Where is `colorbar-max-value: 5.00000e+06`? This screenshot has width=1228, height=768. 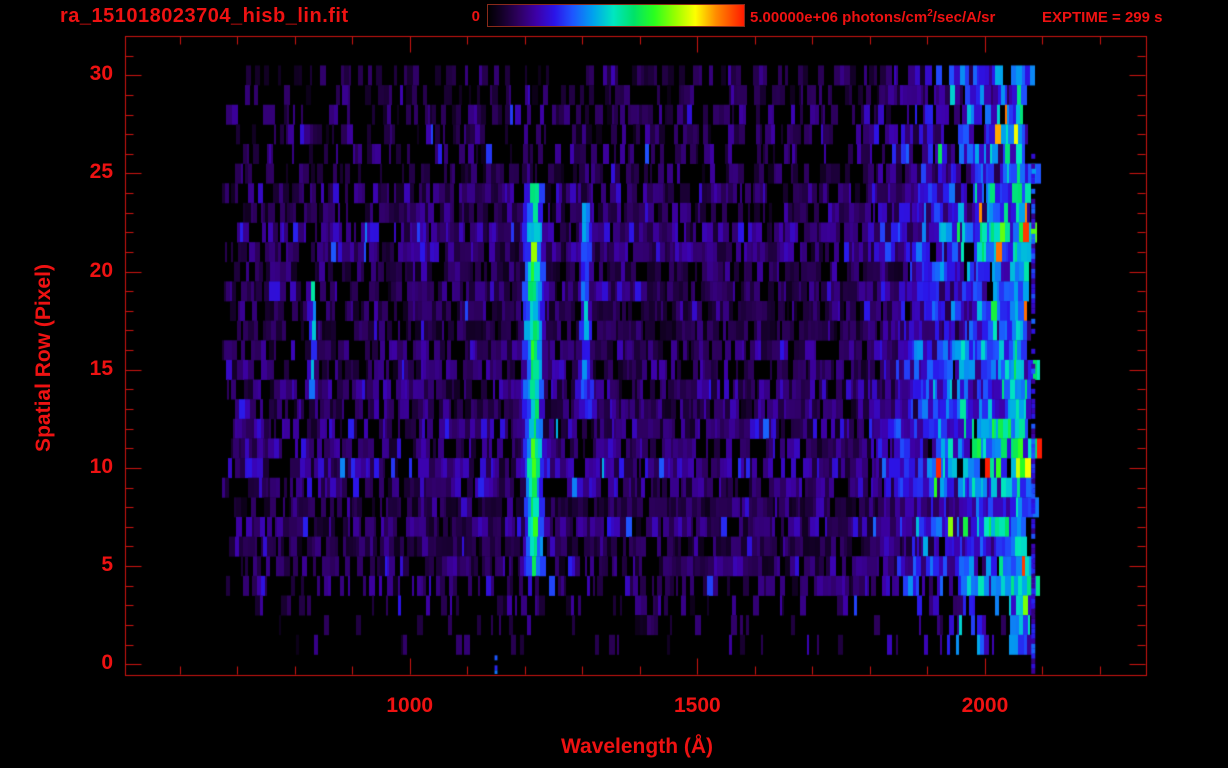 colorbar-max-value: 5.00000e+06 is located at coordinates (794, 17).